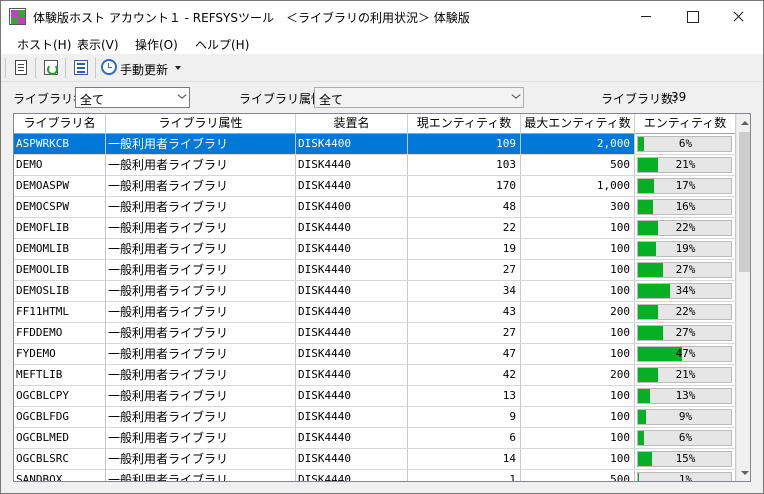 The width and height of the screenshot is (764, 494). I want to click on table-row: FF11HTML 一般利用者ライブラリ DISK4440 43 200 22%, so click(375, 312).